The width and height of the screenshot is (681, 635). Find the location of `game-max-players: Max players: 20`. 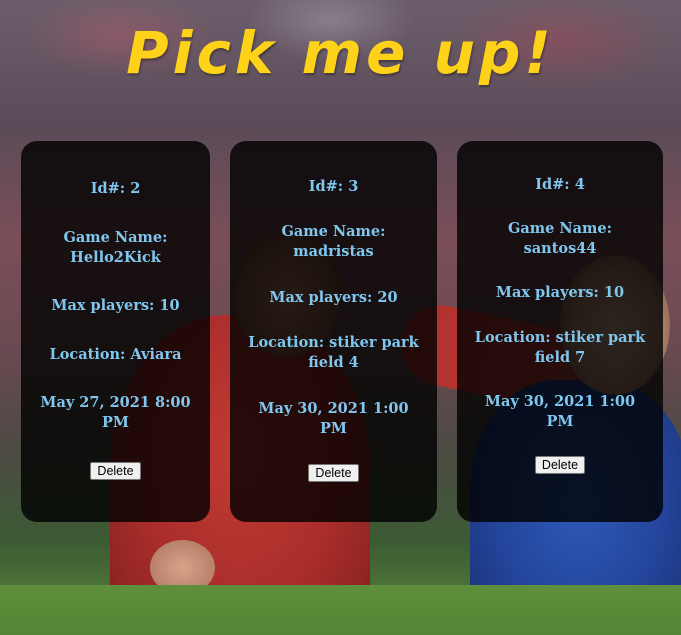

game-max-players: Max players: 20 is located at coordinates (333, 297).